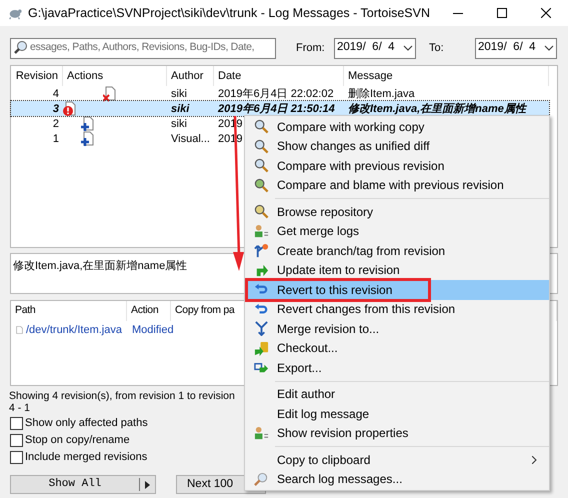  I want to click on from-label: From:, so click(311, 48).